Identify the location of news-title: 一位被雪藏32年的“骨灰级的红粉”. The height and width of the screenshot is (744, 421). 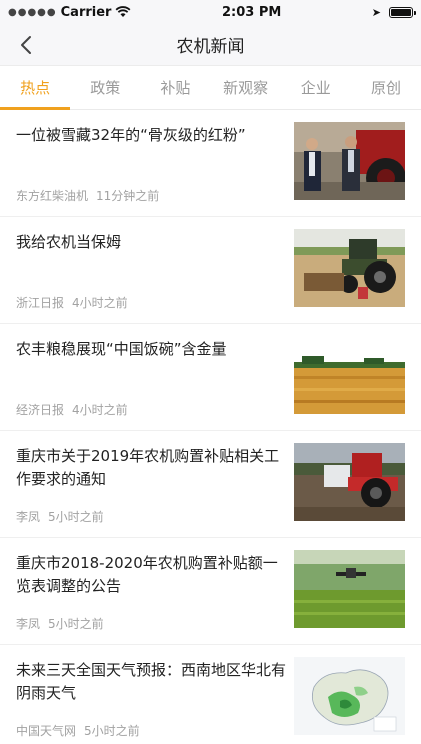
(131, 135).